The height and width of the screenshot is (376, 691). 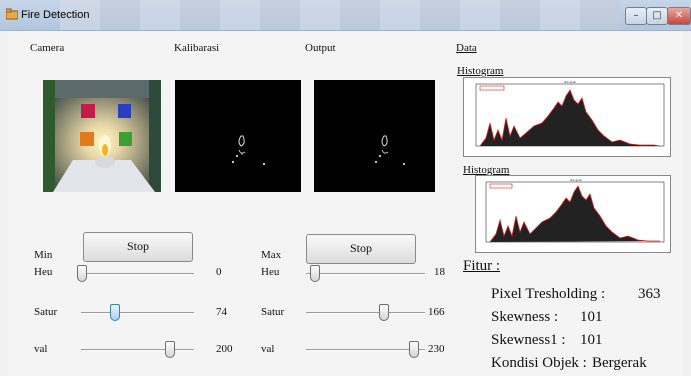 I want to click on min-heu-value: 0, so click(x=219, y=272).